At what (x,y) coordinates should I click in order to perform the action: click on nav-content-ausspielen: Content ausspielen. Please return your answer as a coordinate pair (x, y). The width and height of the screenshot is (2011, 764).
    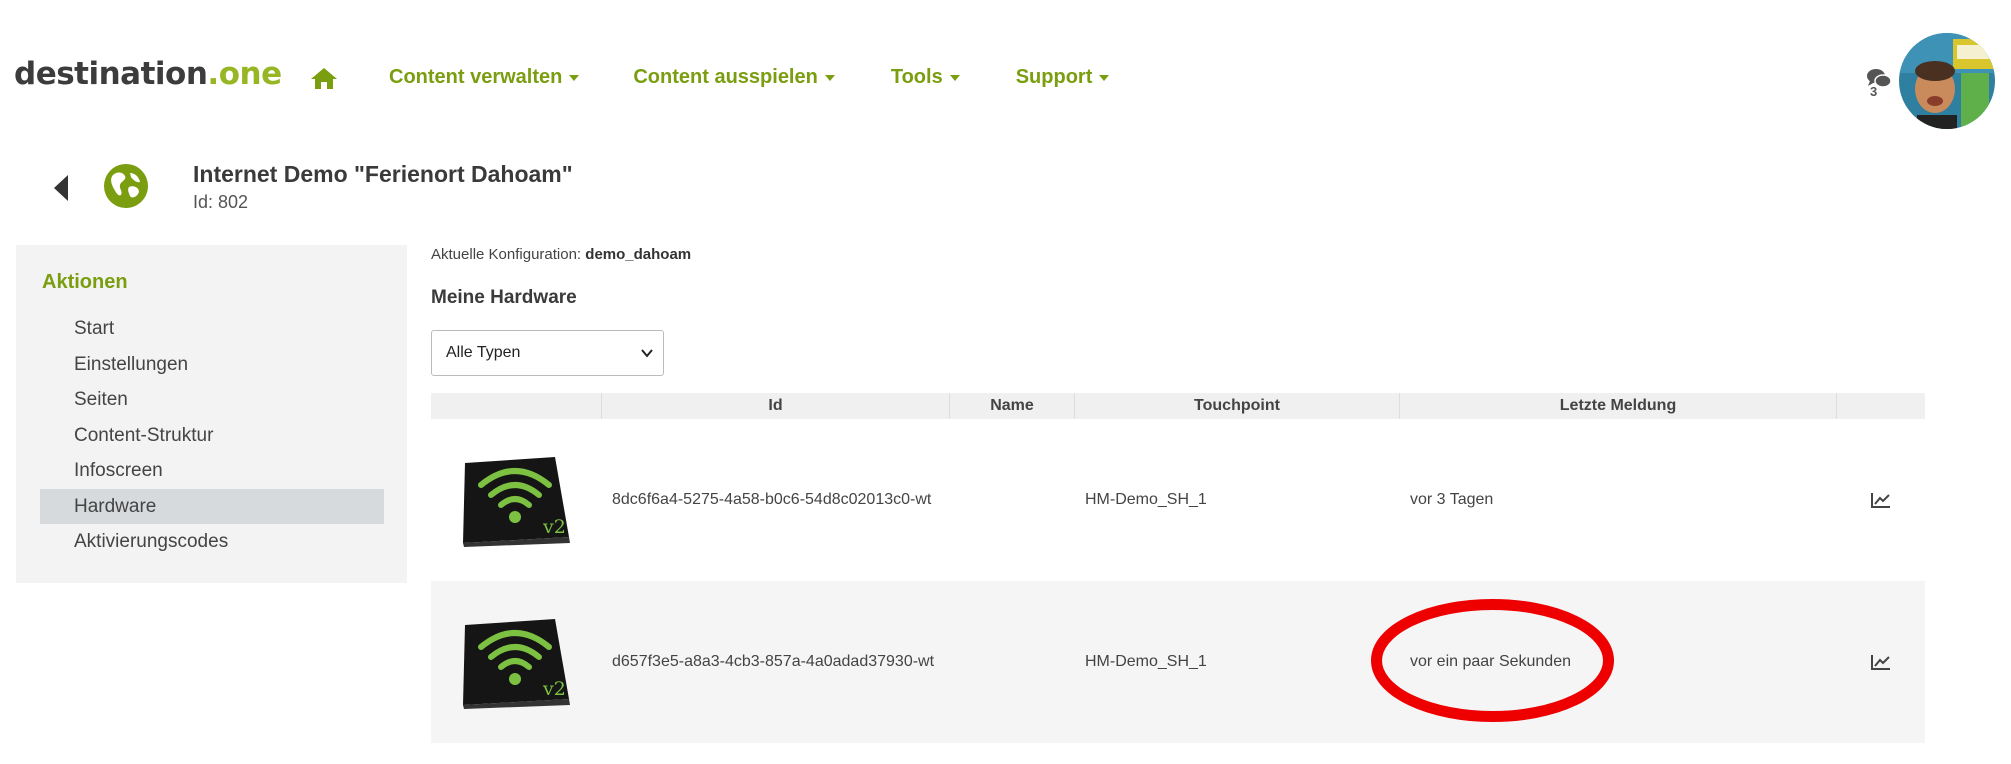
    Looking at the image, I should click on (734, 77).